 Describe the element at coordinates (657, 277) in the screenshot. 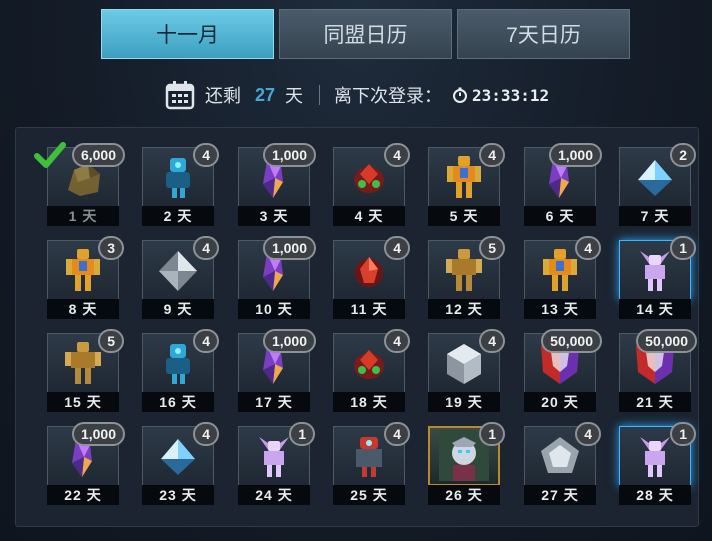

I see `reward-cell: 14 天 1` at that location.